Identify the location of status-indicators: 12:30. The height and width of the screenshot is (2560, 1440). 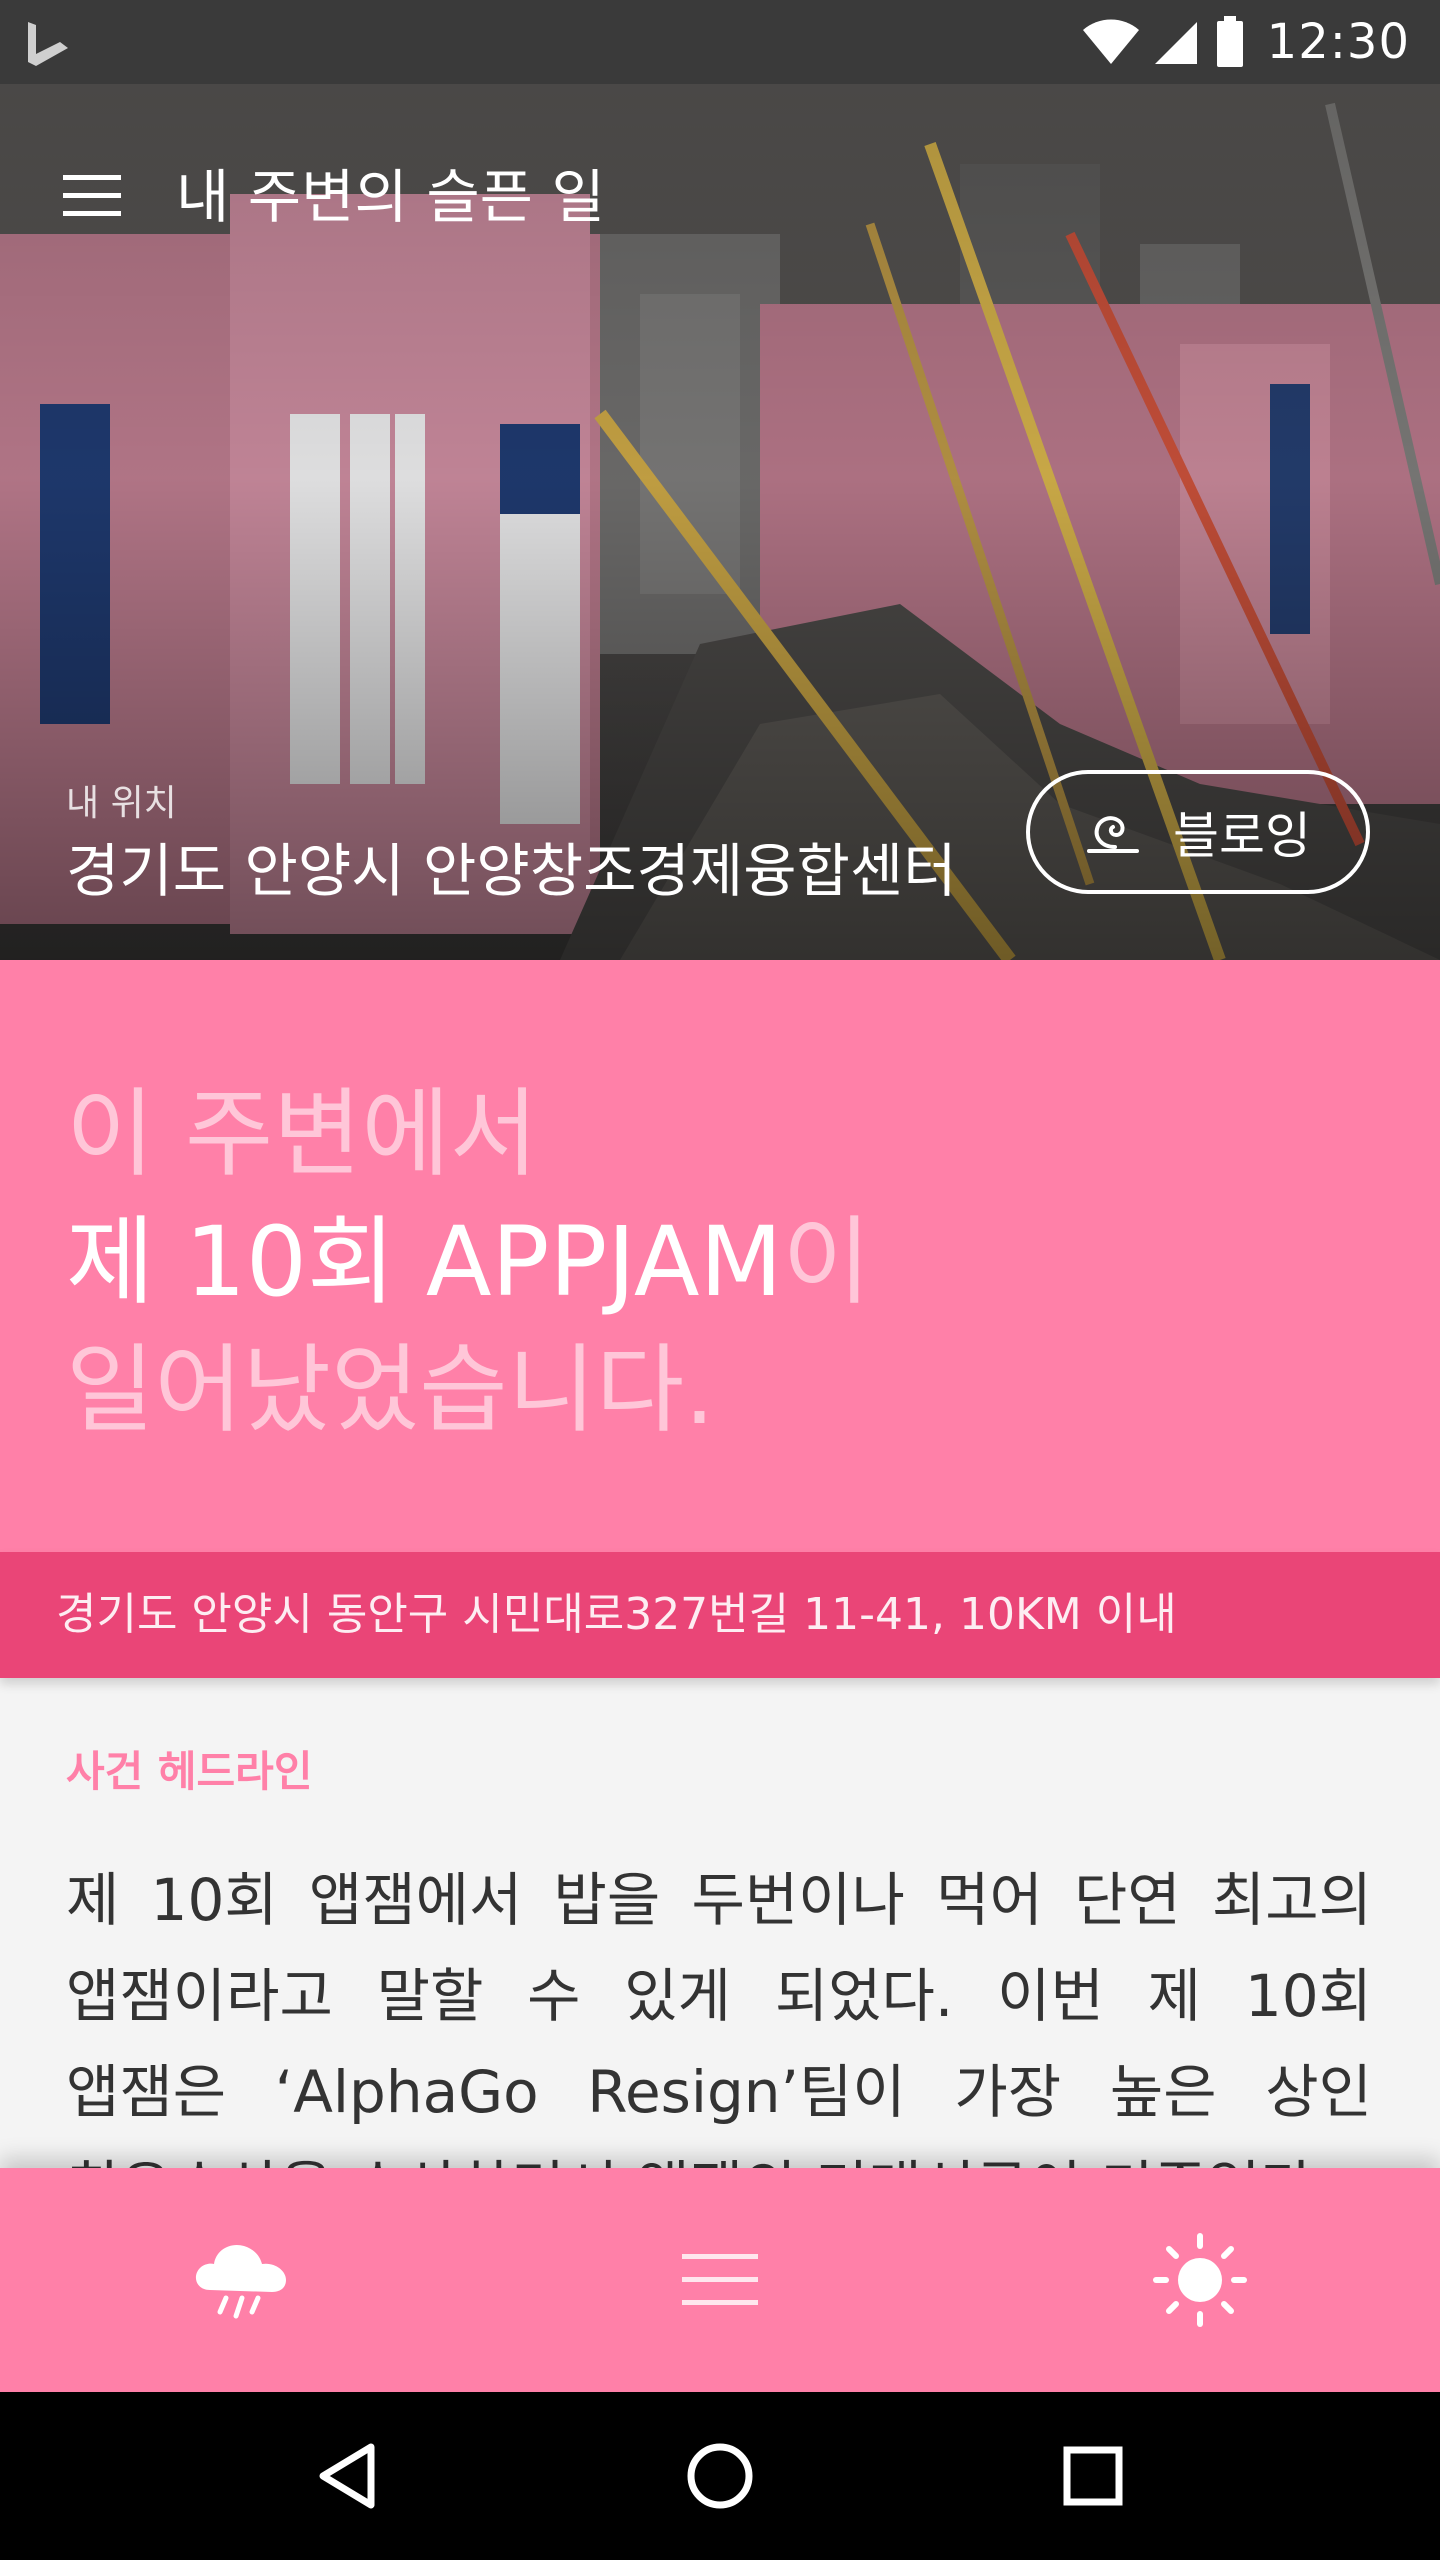
(1245, 42).